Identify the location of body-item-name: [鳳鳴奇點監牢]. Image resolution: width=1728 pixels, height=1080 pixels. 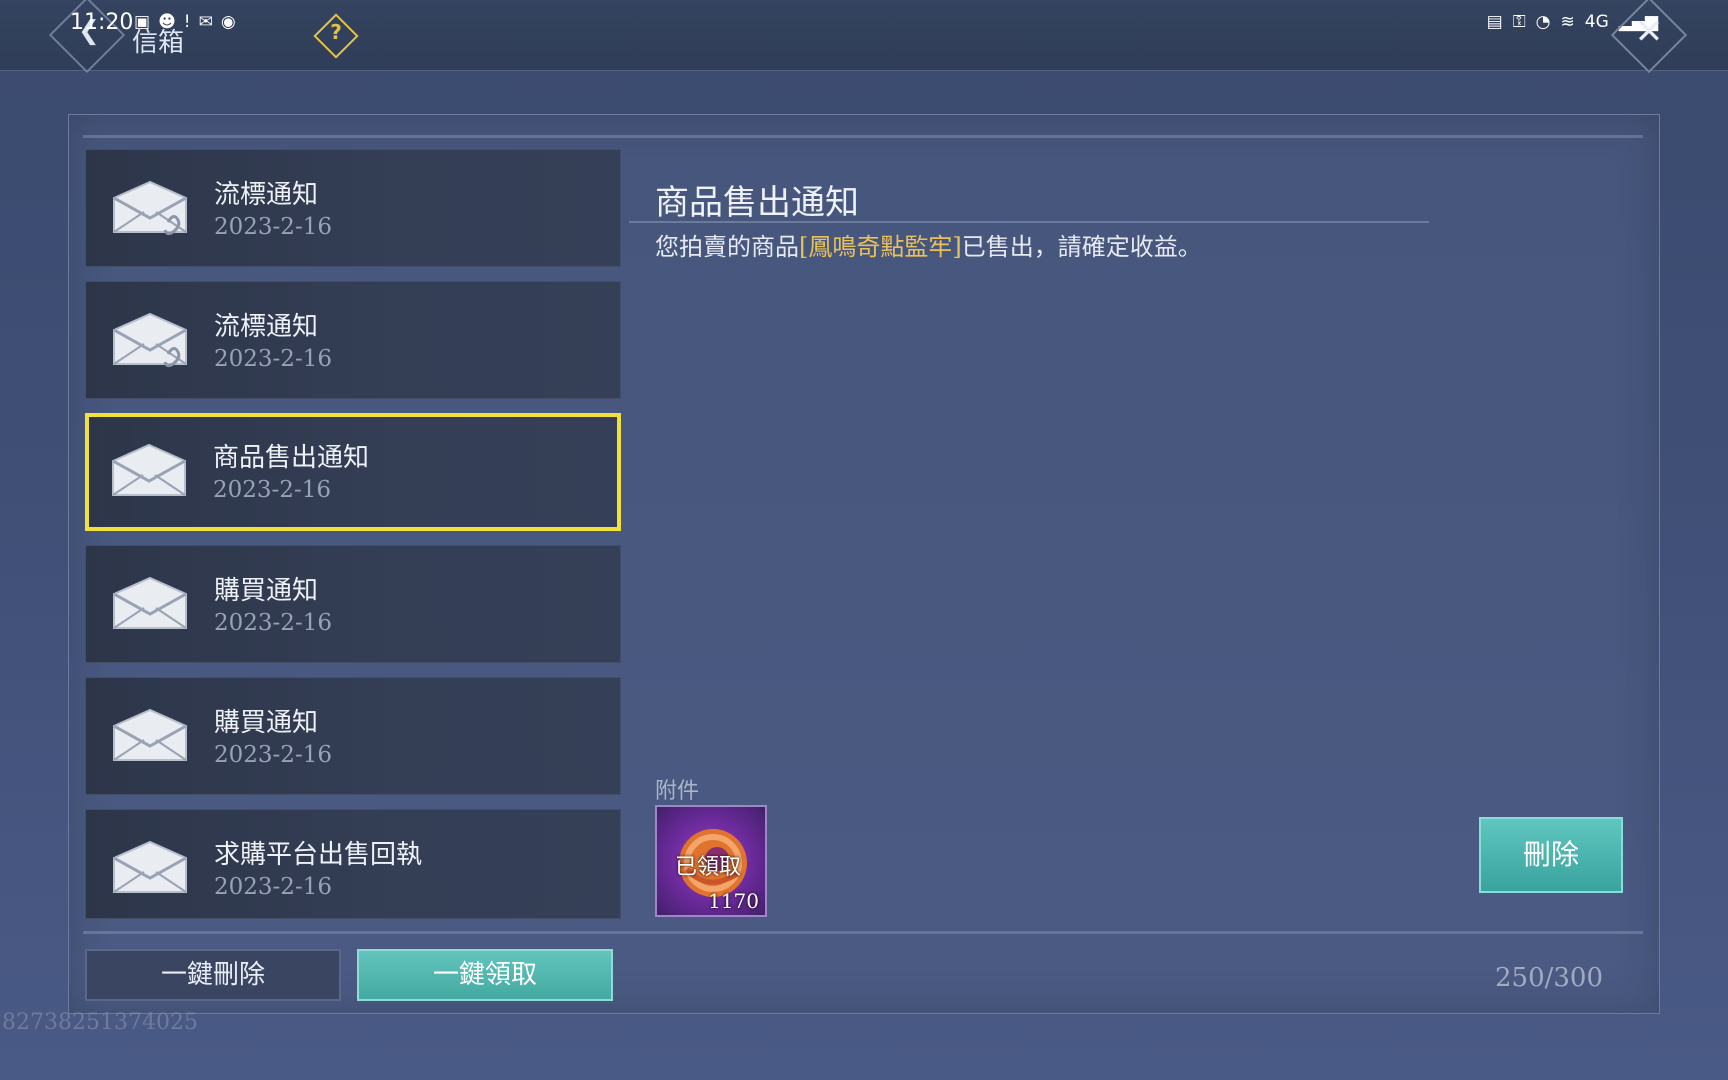
(880, 247).